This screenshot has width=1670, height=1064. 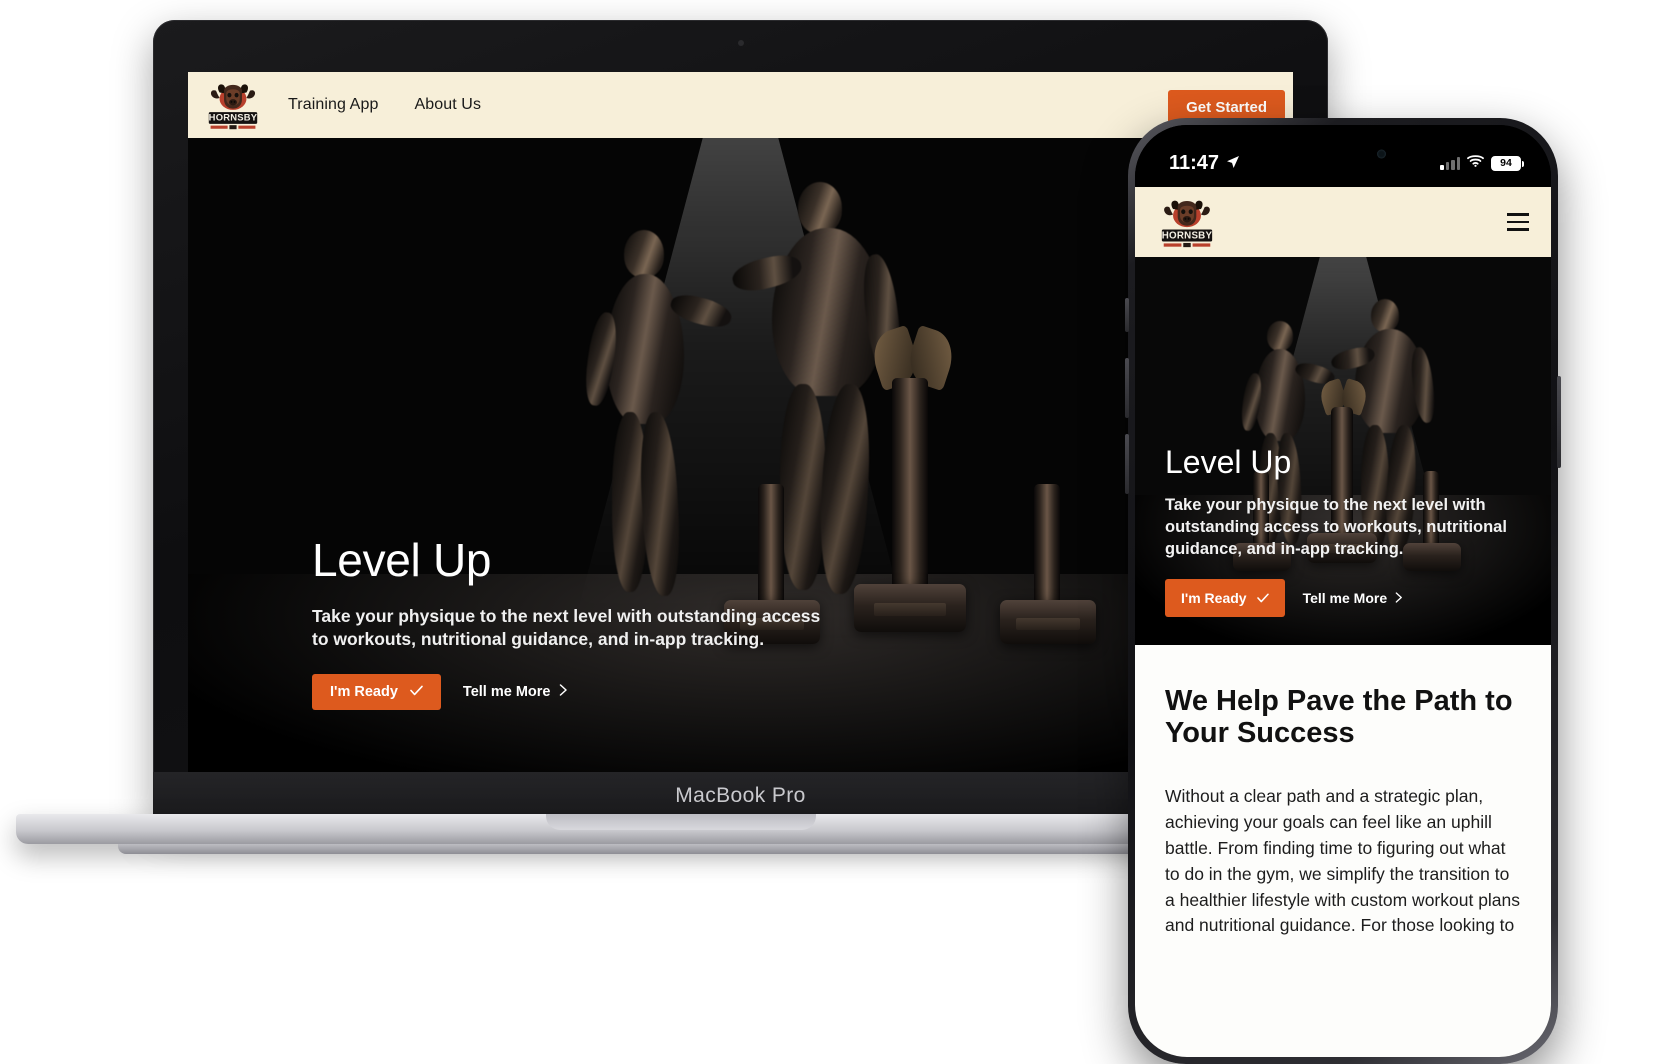 What do you see at coordinates (910, 609) in the screenshot?
I see `trophy-plaque-center` at bounding box center [910, 609].